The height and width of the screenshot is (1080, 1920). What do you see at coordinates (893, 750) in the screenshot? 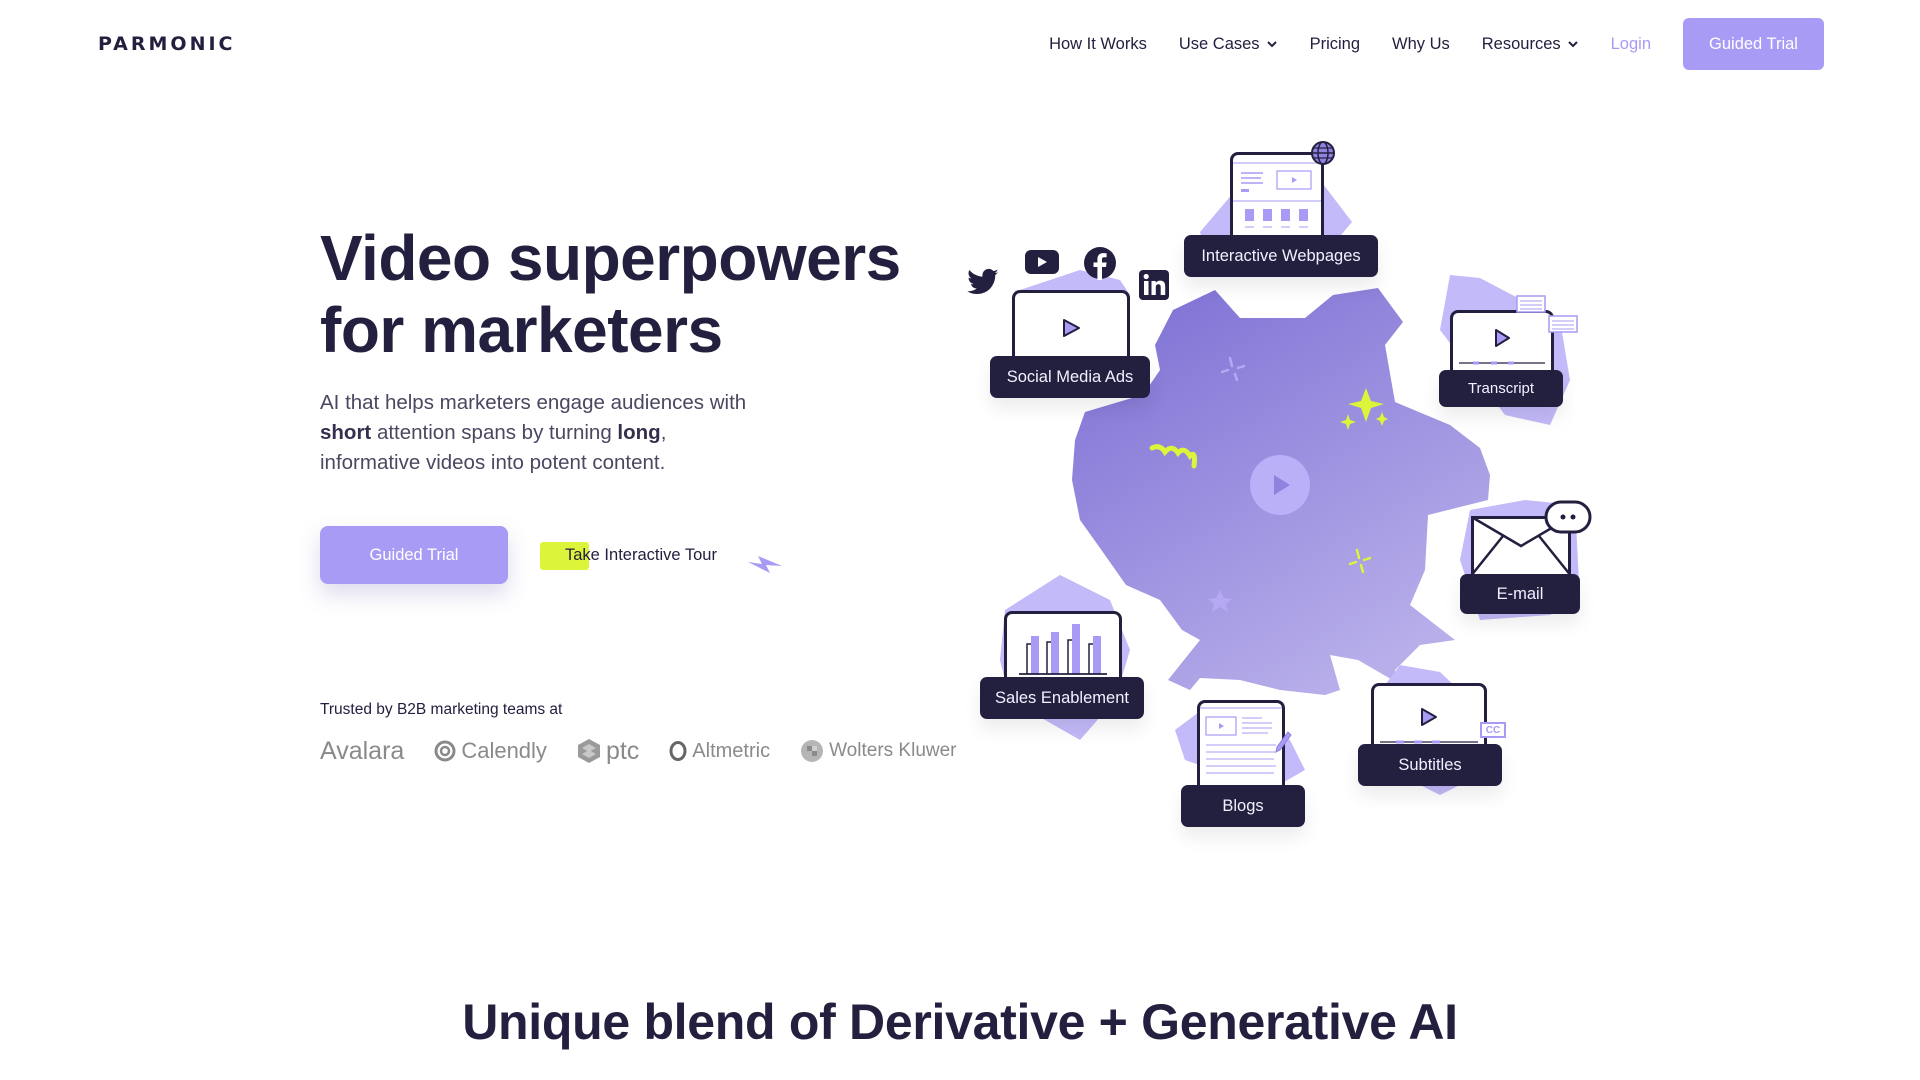
I see `logo-text: Wolters Kluwer` at bounding box center [893, 750].